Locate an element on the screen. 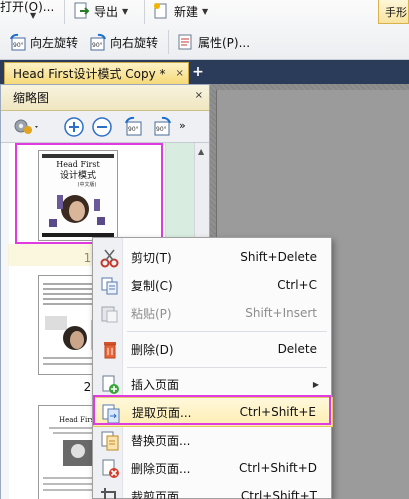  menu-item-label: 插入页面 is located at coordinates (155, 384).